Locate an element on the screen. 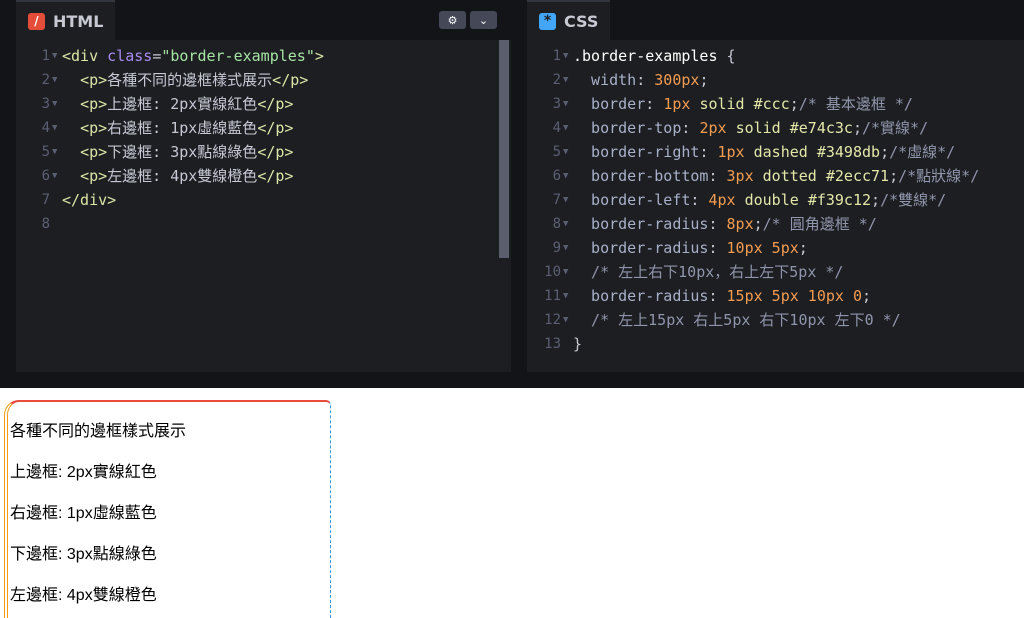 The width and height of the screenshot is (1024, 618). code-text: border-radius: 15px 5px 10px 0; is located at coordinates (722, 296).